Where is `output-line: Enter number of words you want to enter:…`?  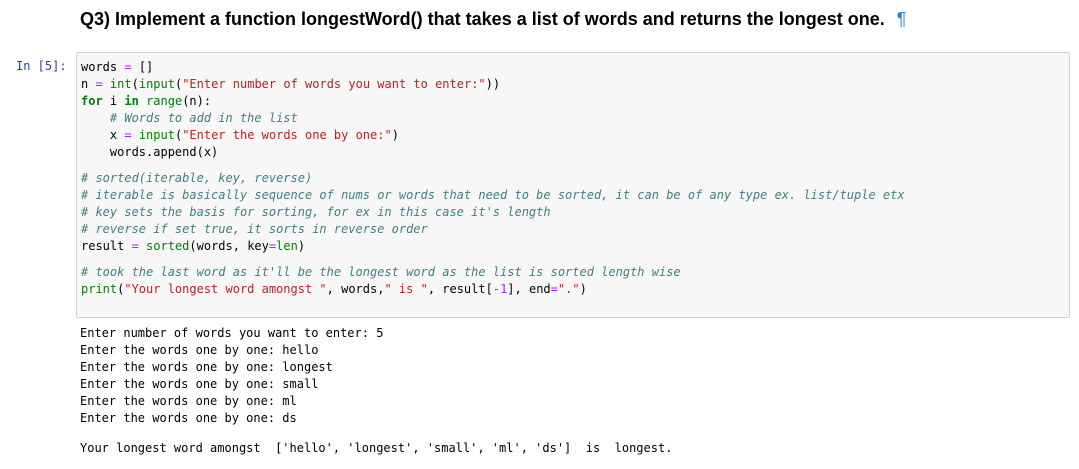 output-line: Enter number of words you want to enter:… is located at coordinates (232, 333).